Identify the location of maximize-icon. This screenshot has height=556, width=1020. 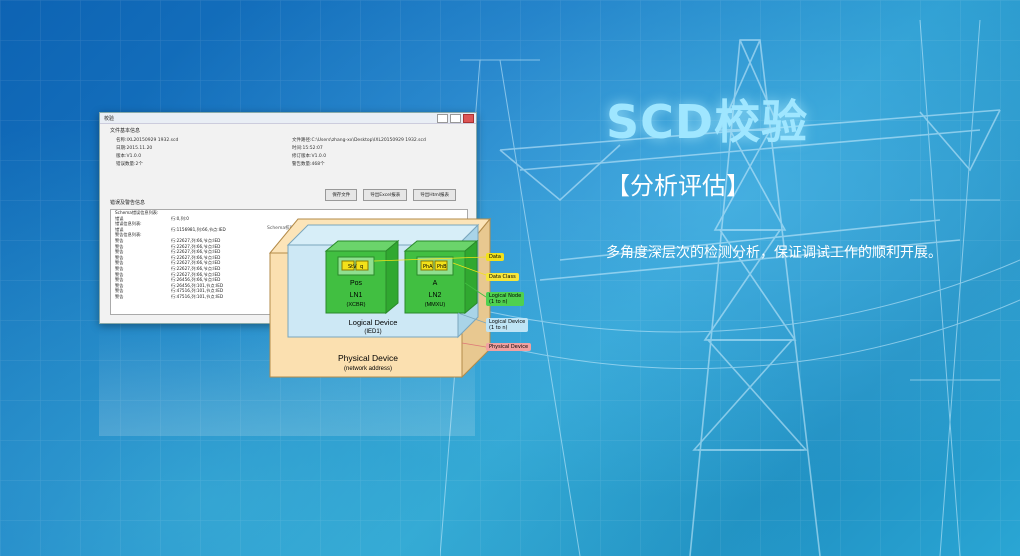
(455, 118).